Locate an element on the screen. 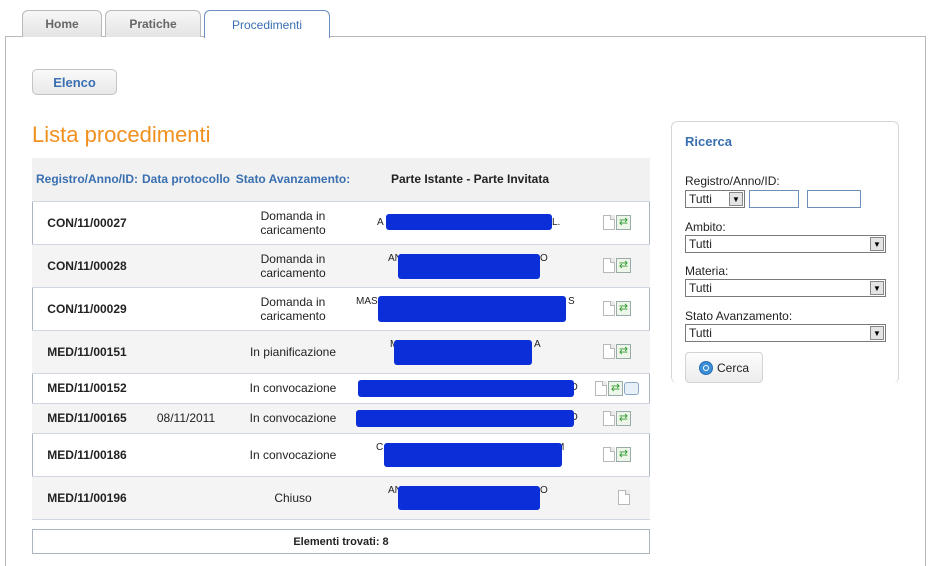 The height and width of the screenshot is (566, 936). header-registro: Registro/Anno/ID: is located at coordinates (87, 180).